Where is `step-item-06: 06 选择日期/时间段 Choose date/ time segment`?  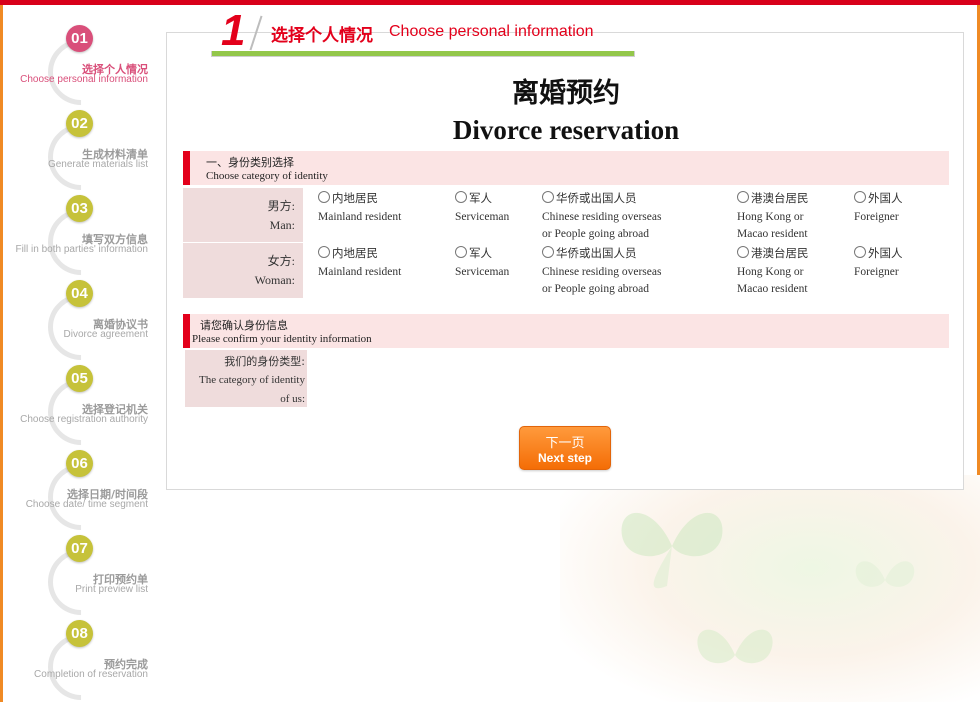 step-item-06: 06 选择日期/时间段 Choose date/ time segment is located at coordinates (81, 499).